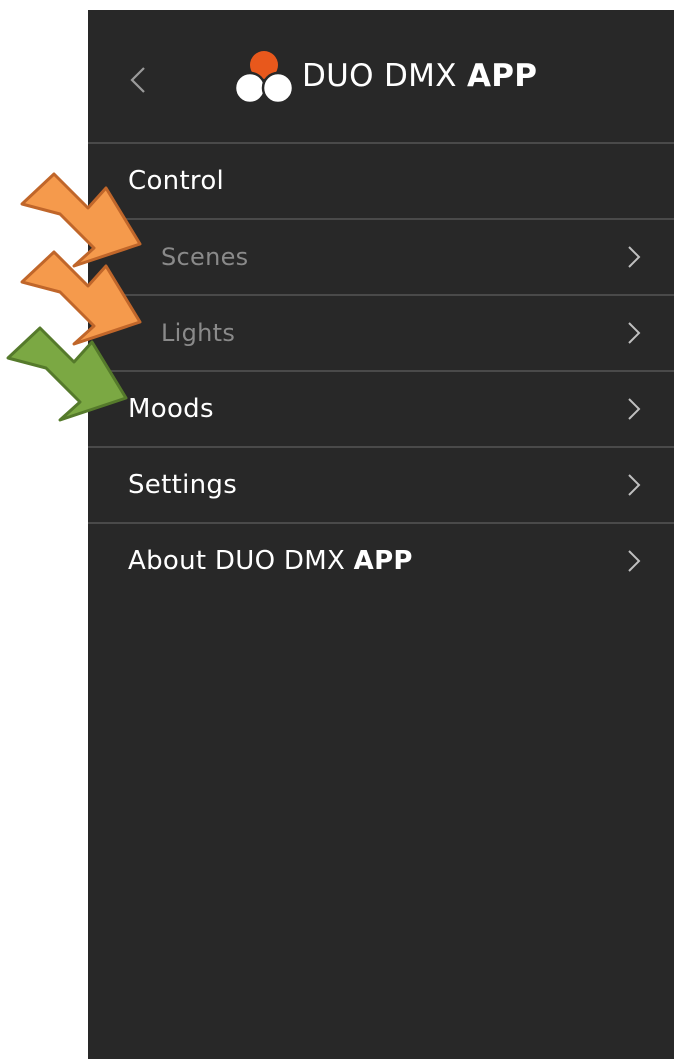 Image resolution: width=674 pixels, height=1059 pixels. I want to click on menu-item-settings: Settings, so click(381, 485).